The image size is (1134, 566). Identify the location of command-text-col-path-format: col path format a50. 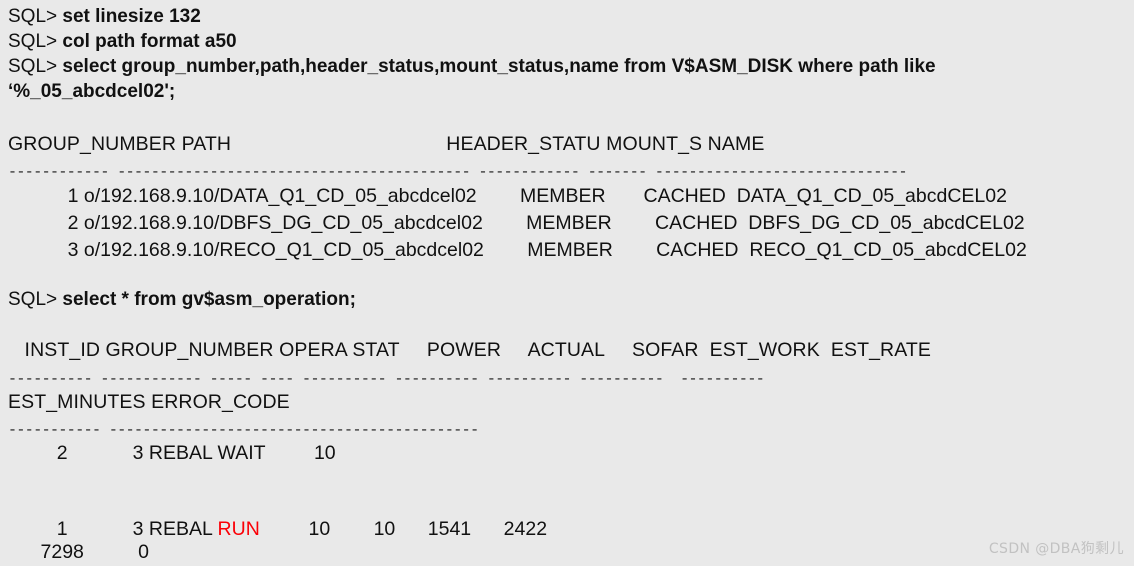
(149, 41).